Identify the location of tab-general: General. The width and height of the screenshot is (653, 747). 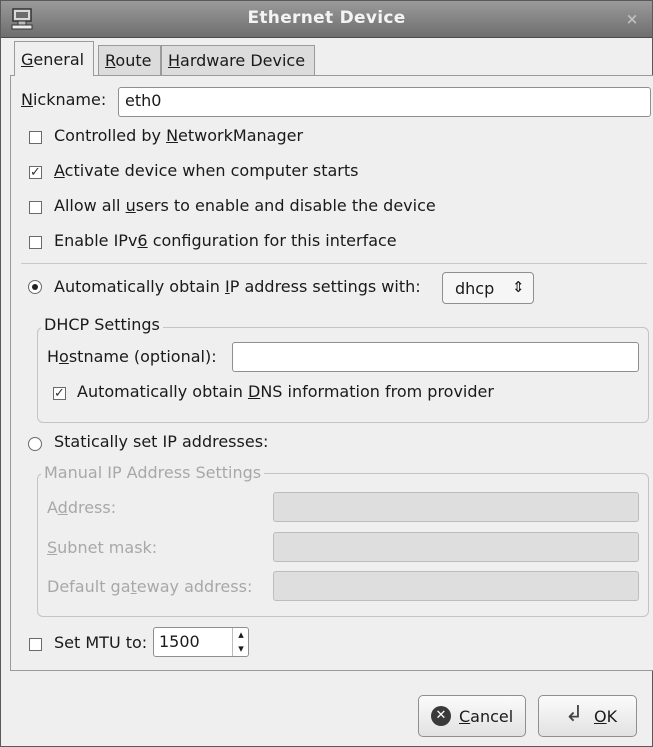
(54, 58).